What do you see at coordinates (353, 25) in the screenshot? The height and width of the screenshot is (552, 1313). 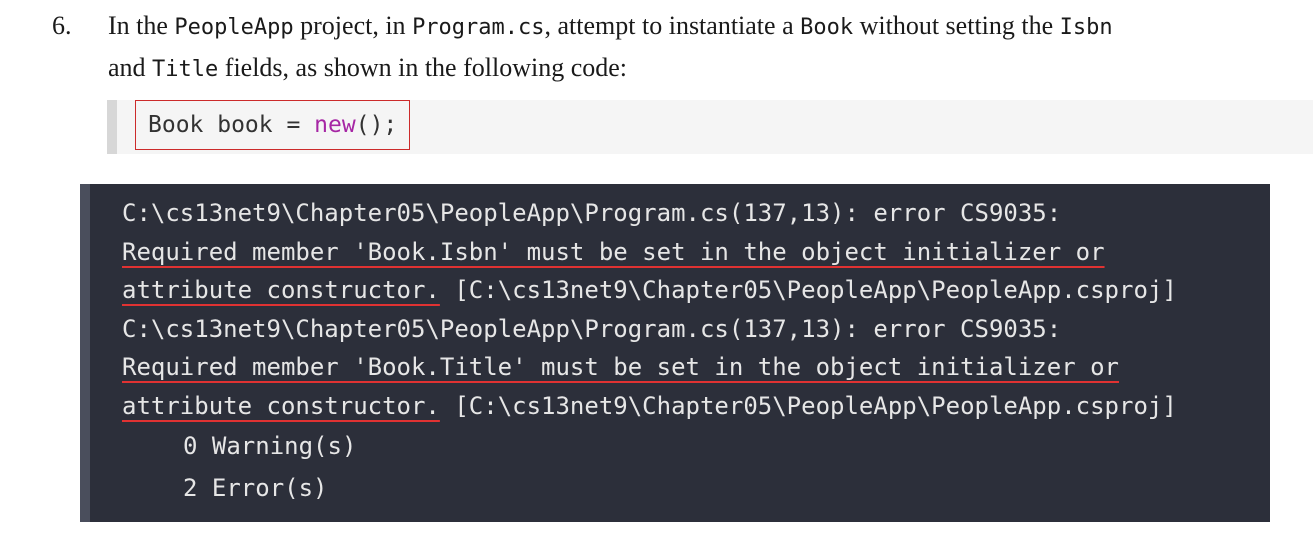 I see `text-segment: project, in` at bounding box center [353, 25].